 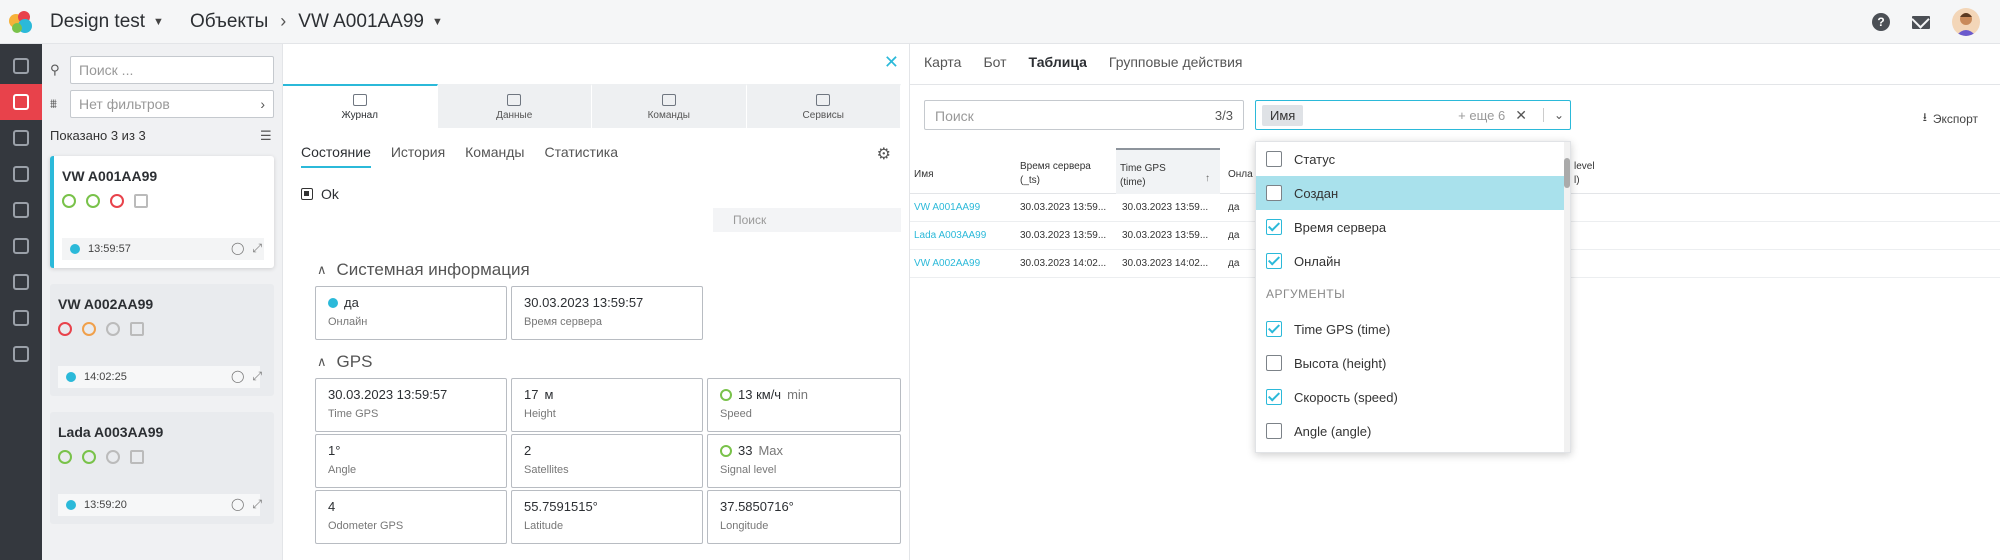 I want to click on system-section-header: ∧ Системная информация, so click(x=423, y=270).